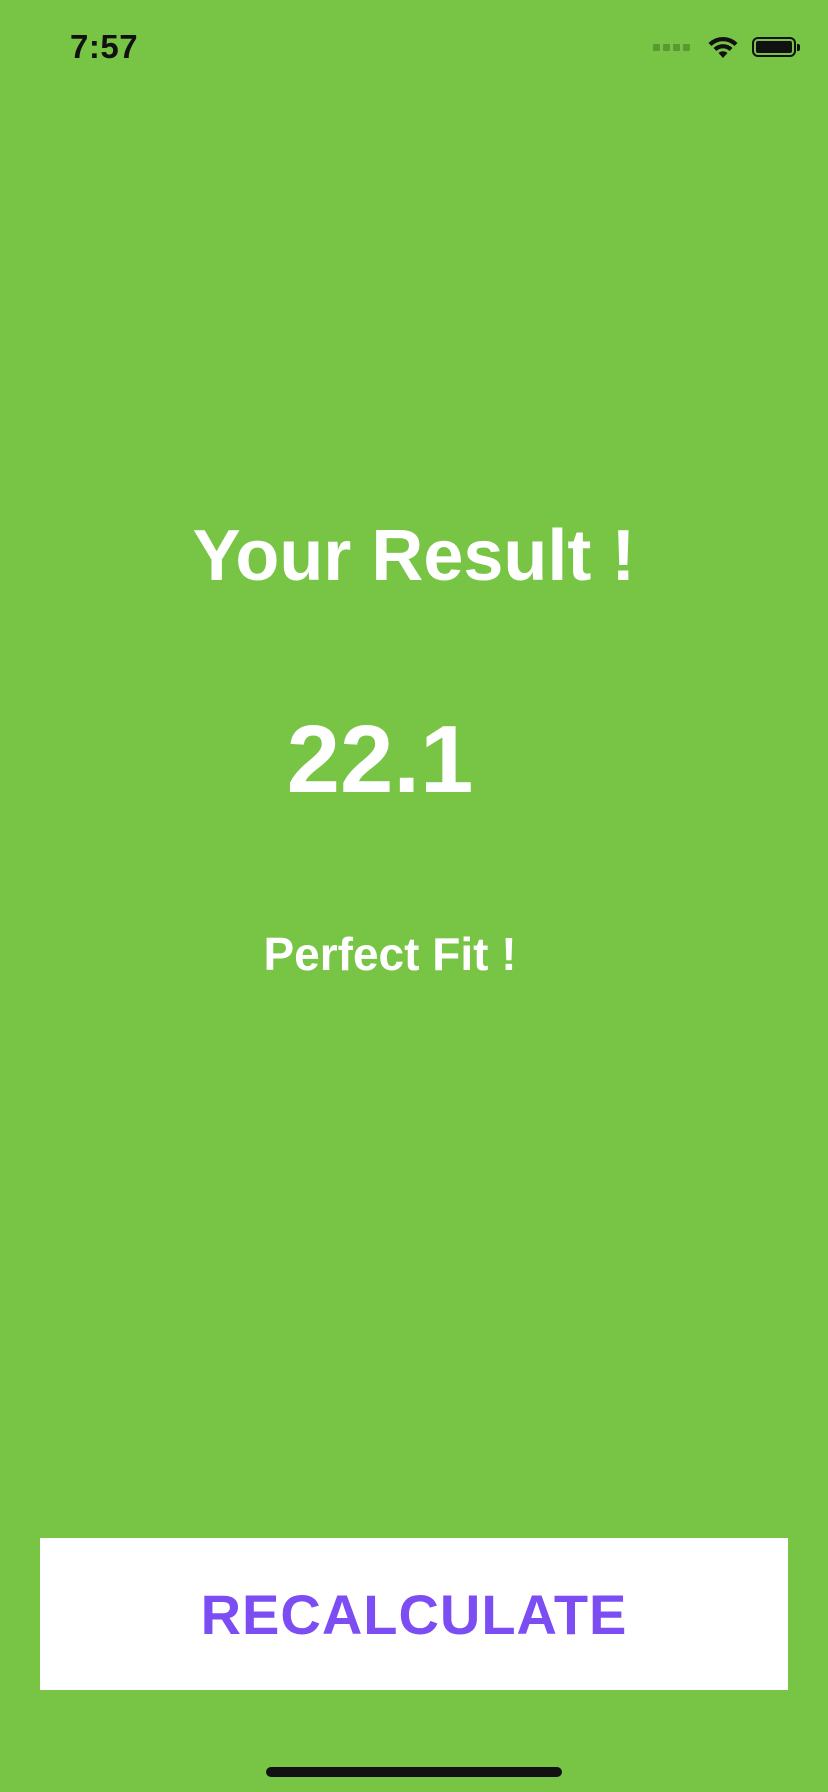 The height and width of the screenshot is (1792, 828). What do you see at coordinates (104, 46) in the screenshot?
I see `status-time: 7:57` at bounding box center [104, 46].